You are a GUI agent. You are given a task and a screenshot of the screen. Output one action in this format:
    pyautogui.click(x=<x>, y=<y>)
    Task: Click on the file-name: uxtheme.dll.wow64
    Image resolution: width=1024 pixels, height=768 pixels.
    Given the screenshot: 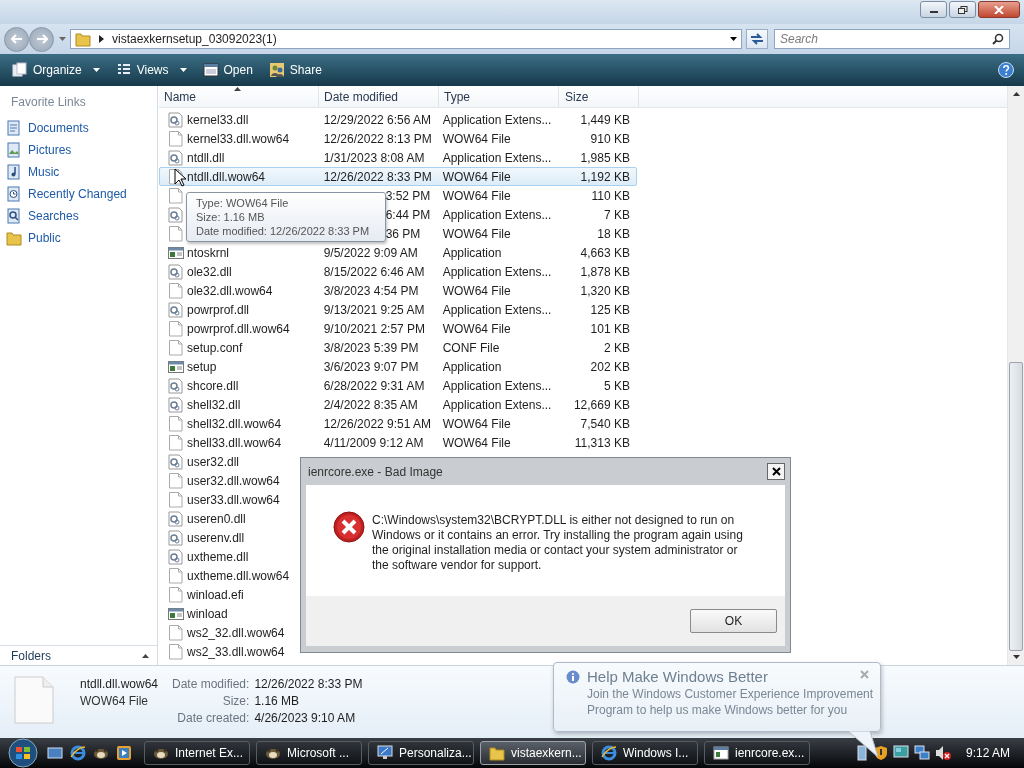 What is the action you would take?
    pyautogui.click(x=238, y=575)
    